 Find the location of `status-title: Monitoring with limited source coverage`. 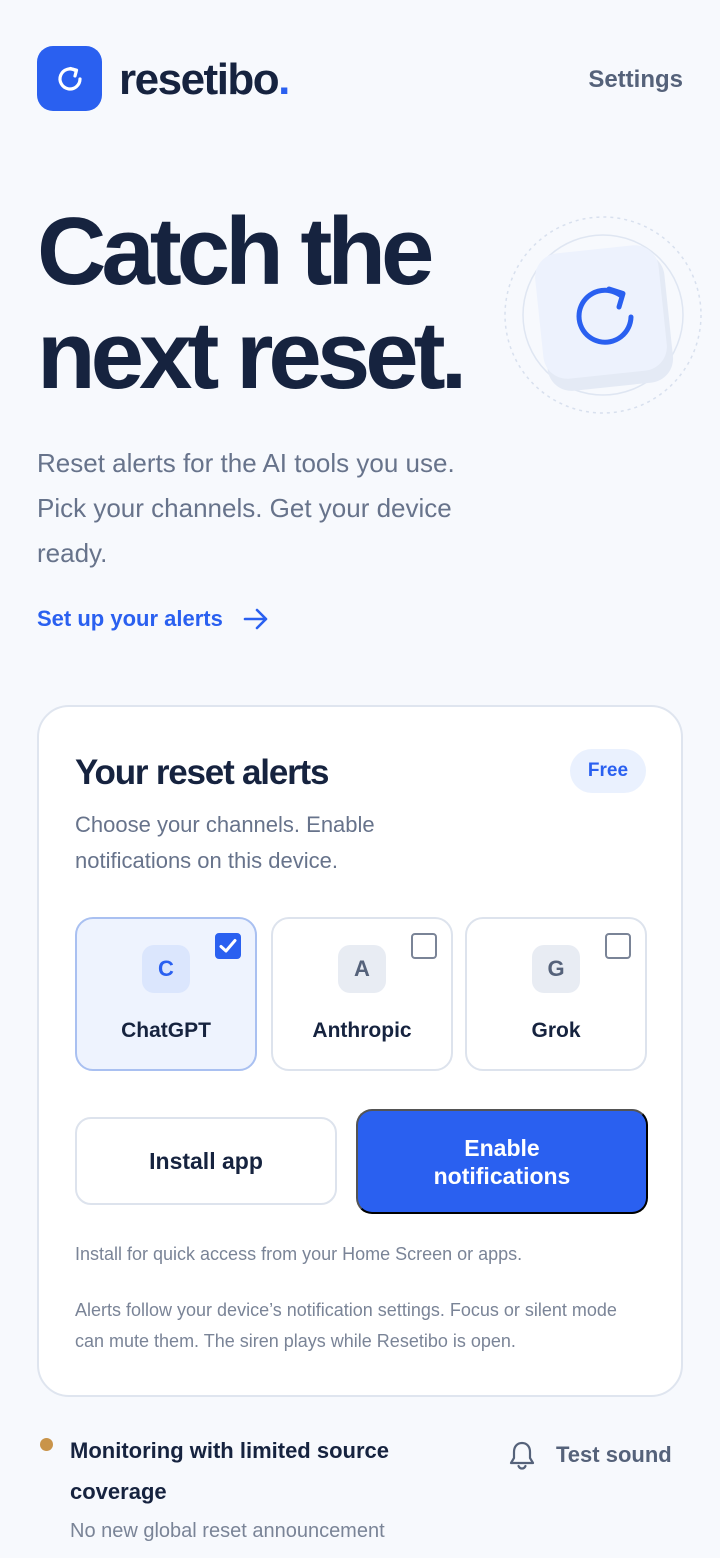

status-title: Monitoring with limited source coverage is located at coordinates (229, 1471).